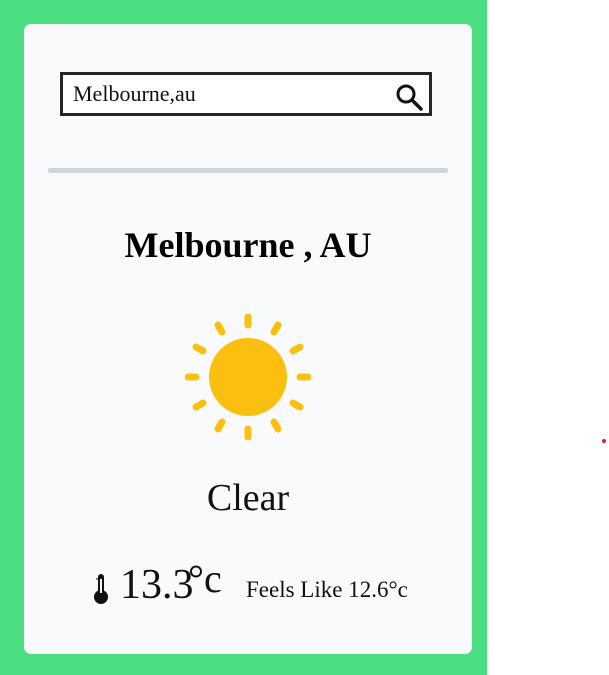 The height and width of the screenshot is (675, 609). I want to click on temperature-unit: °c, so click(205, 578).